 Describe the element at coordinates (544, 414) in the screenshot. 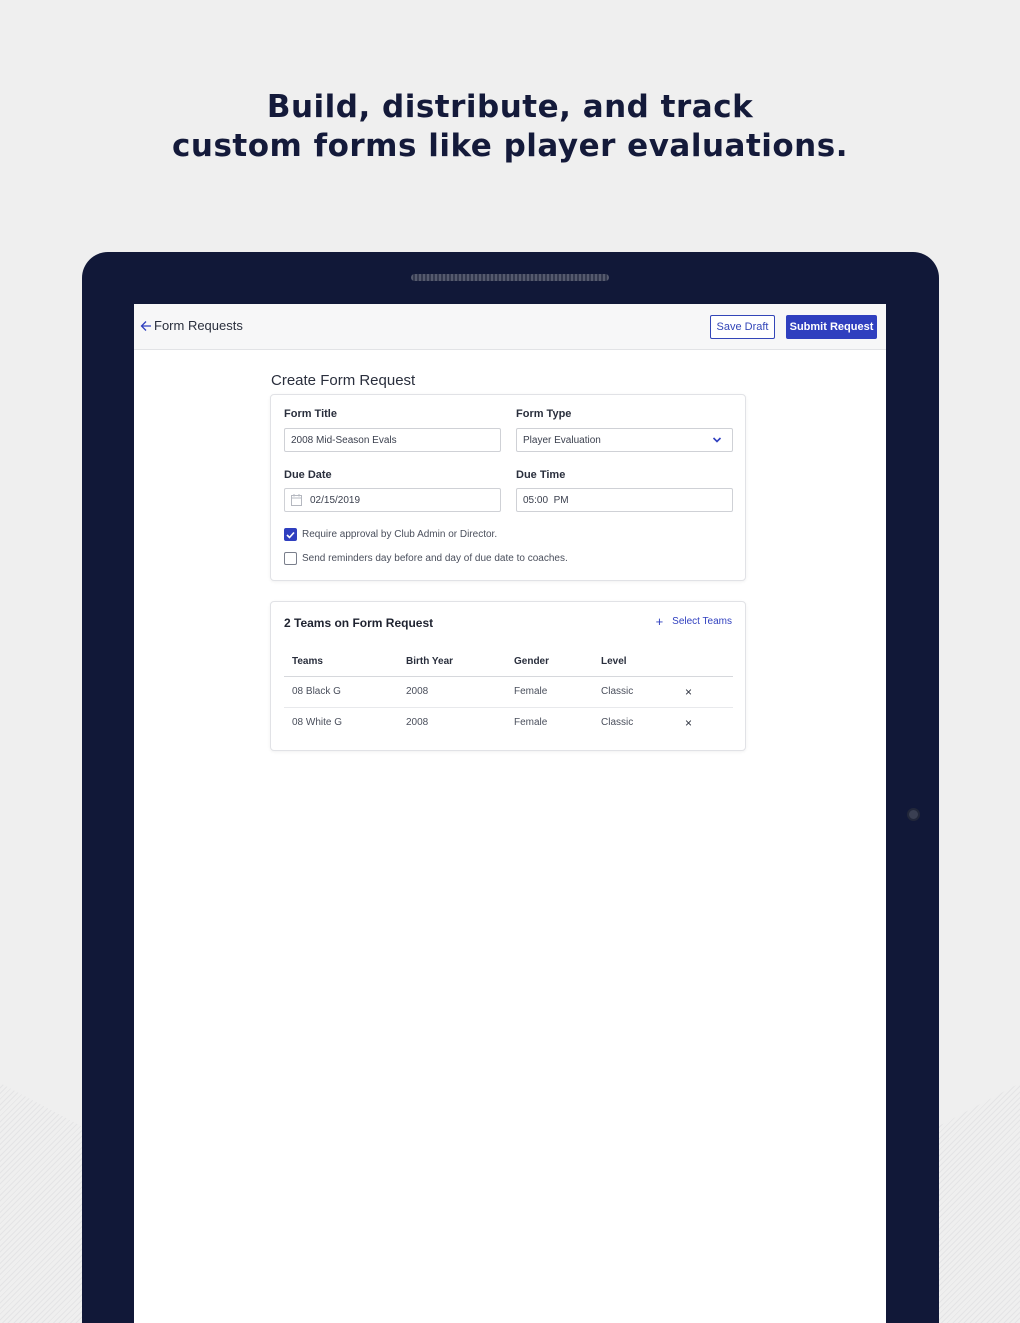

I see `form-type-label: Form Type` at that location.